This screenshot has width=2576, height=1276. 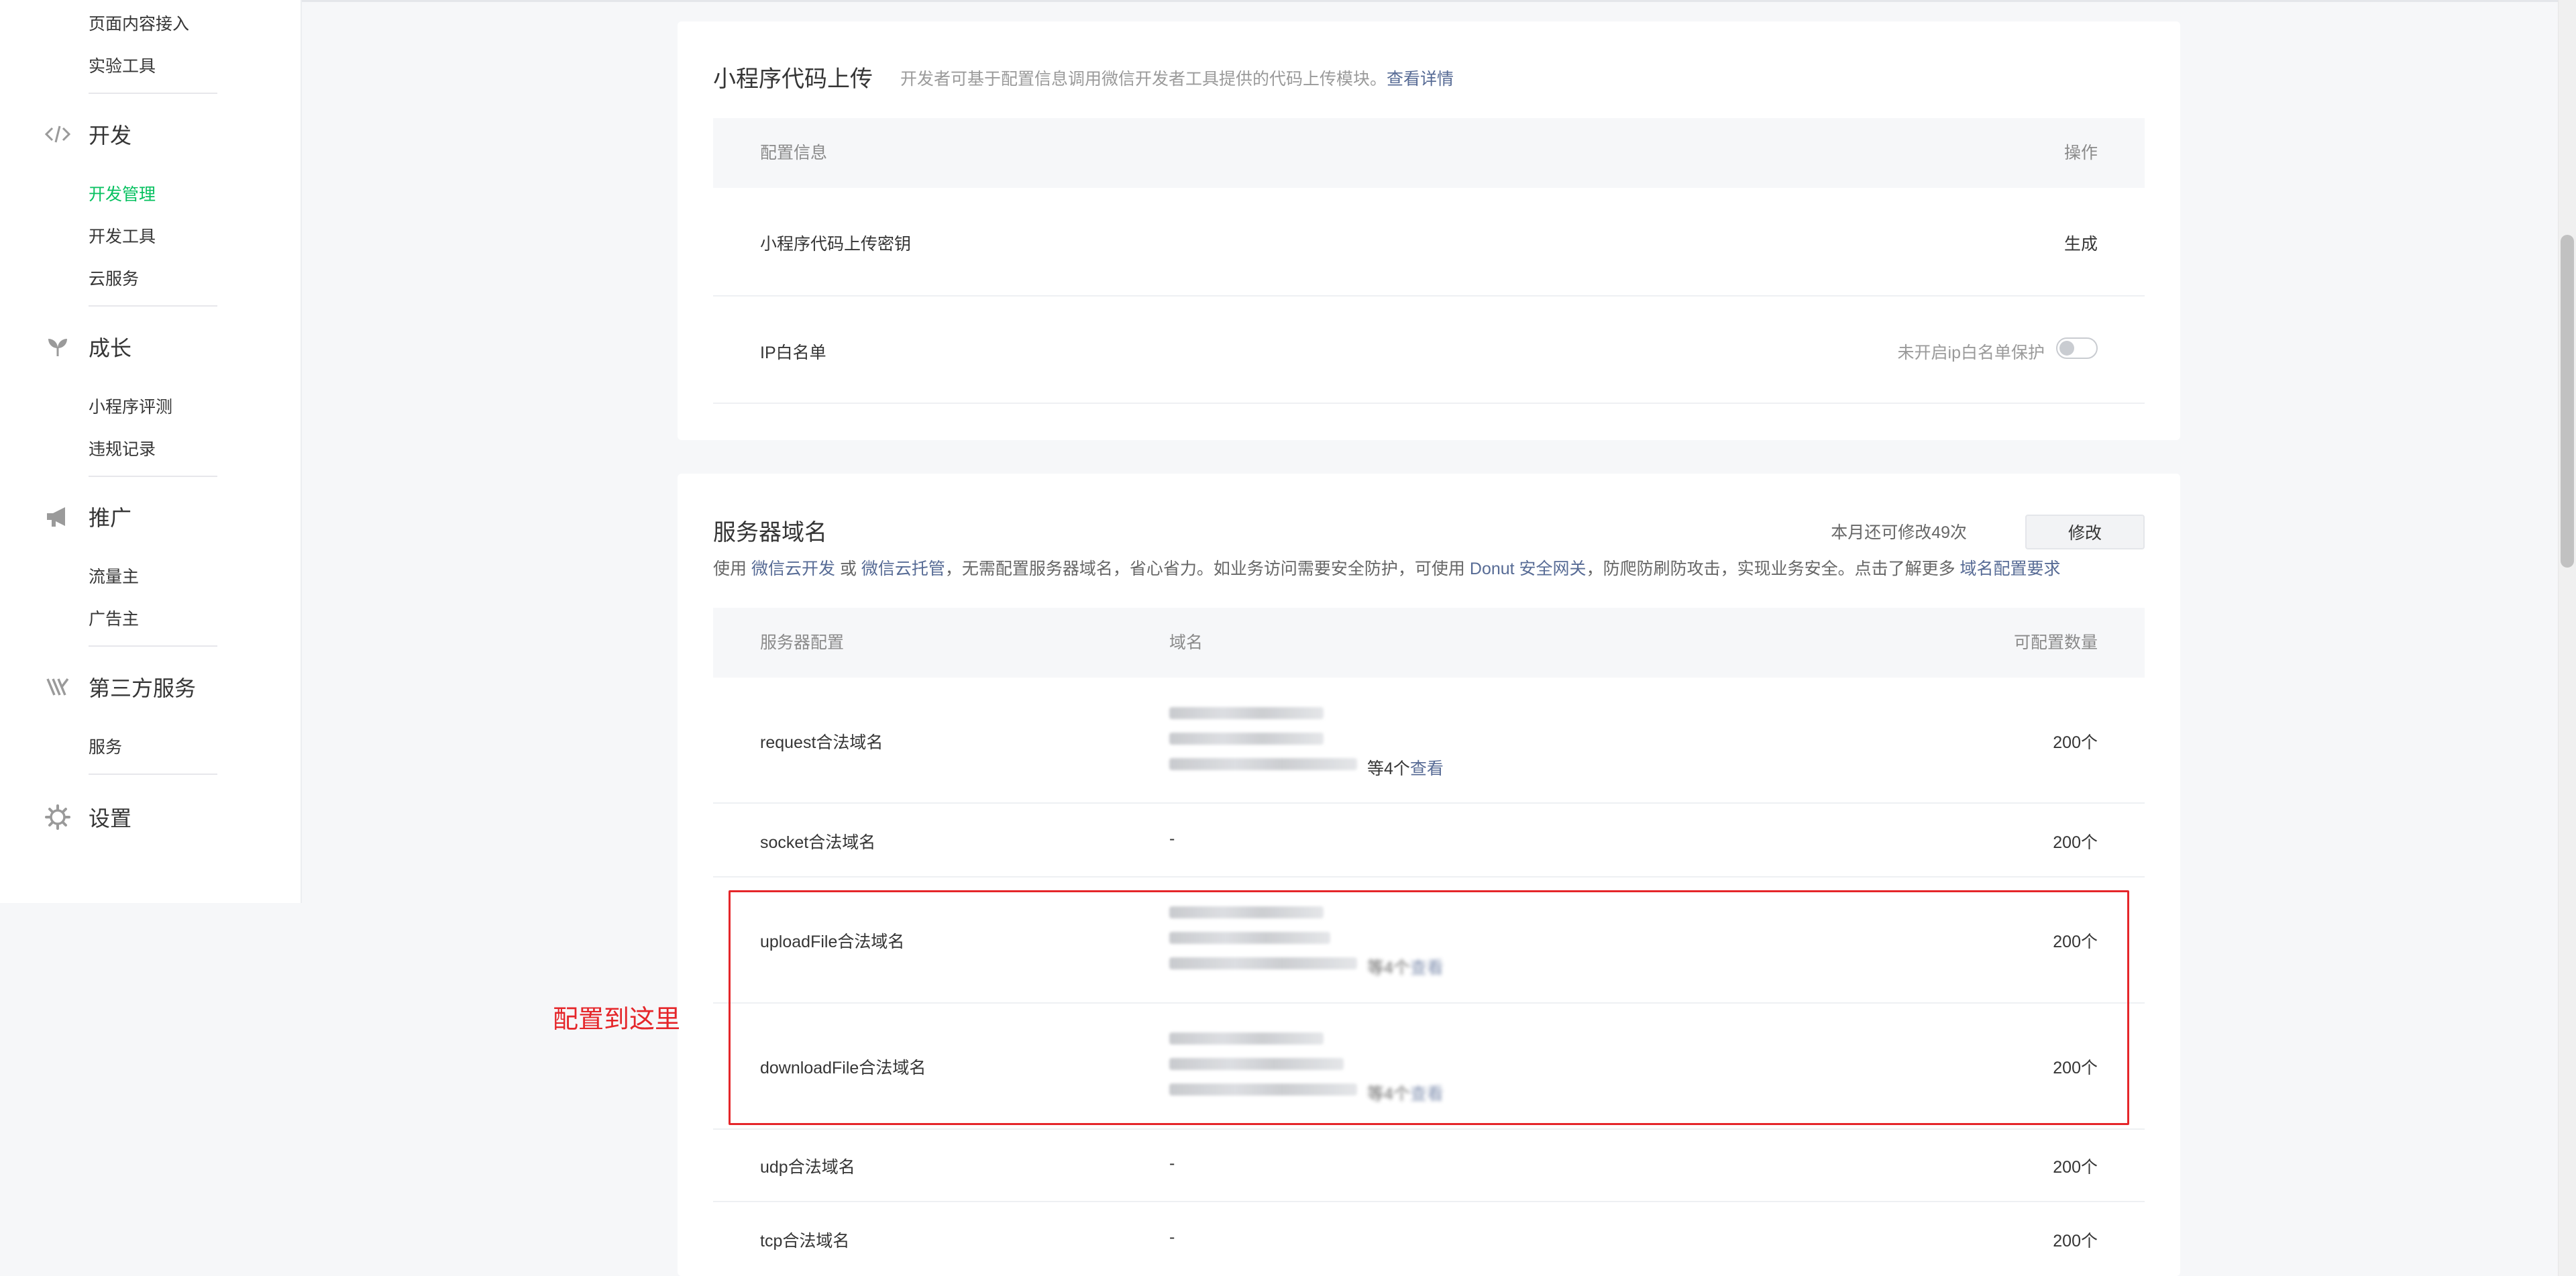 I want to click on sidebar-group-label: 推广, so click(x=110, y=518).